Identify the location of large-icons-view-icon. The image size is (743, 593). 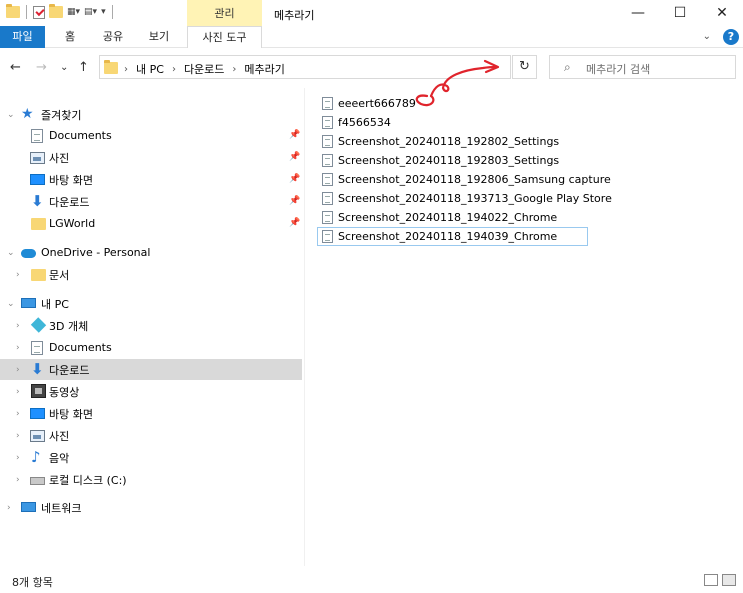
(729, 580).